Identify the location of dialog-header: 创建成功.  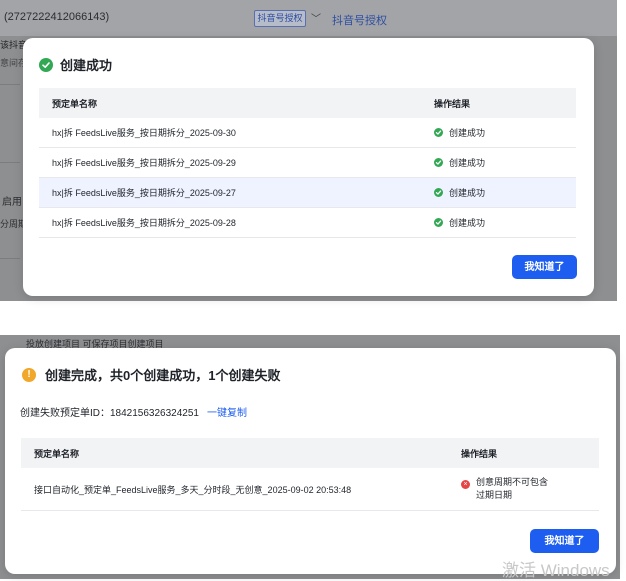
(75, 64).